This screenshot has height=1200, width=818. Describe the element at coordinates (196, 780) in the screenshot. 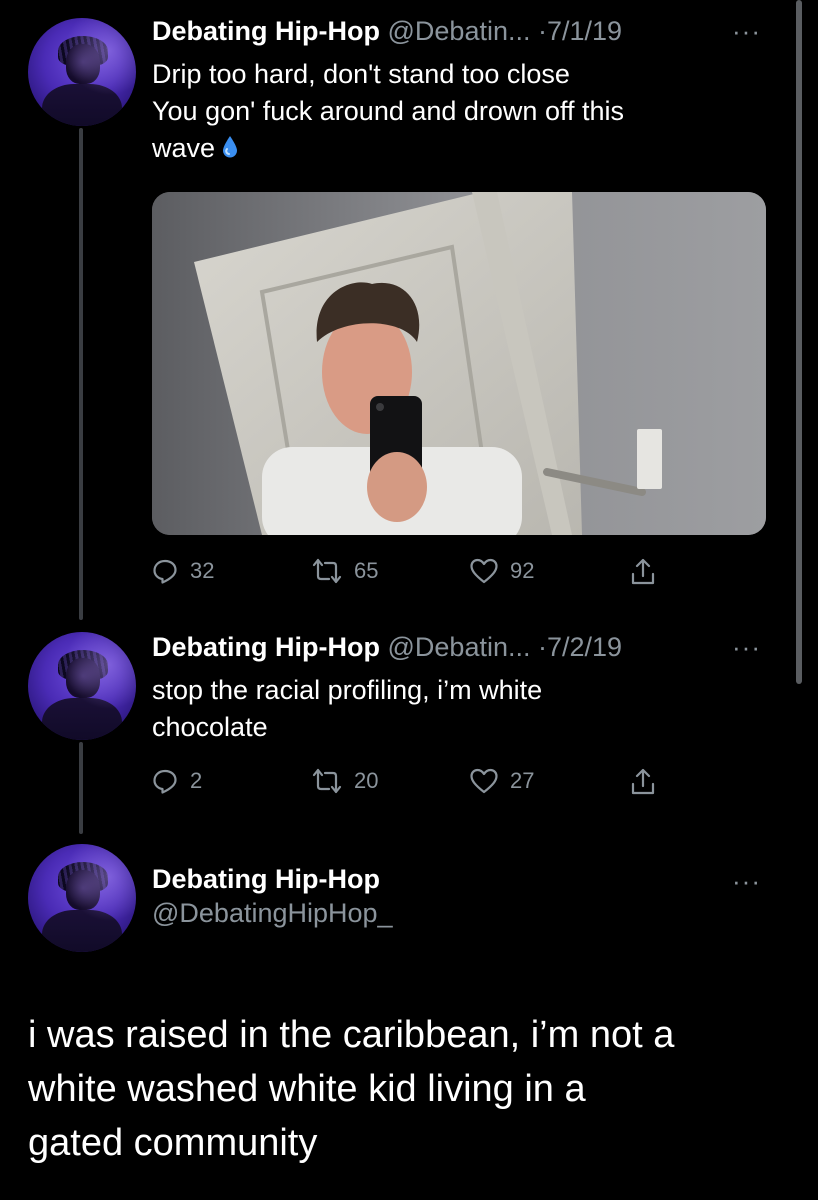

I see `reply-count: 2` at that location.